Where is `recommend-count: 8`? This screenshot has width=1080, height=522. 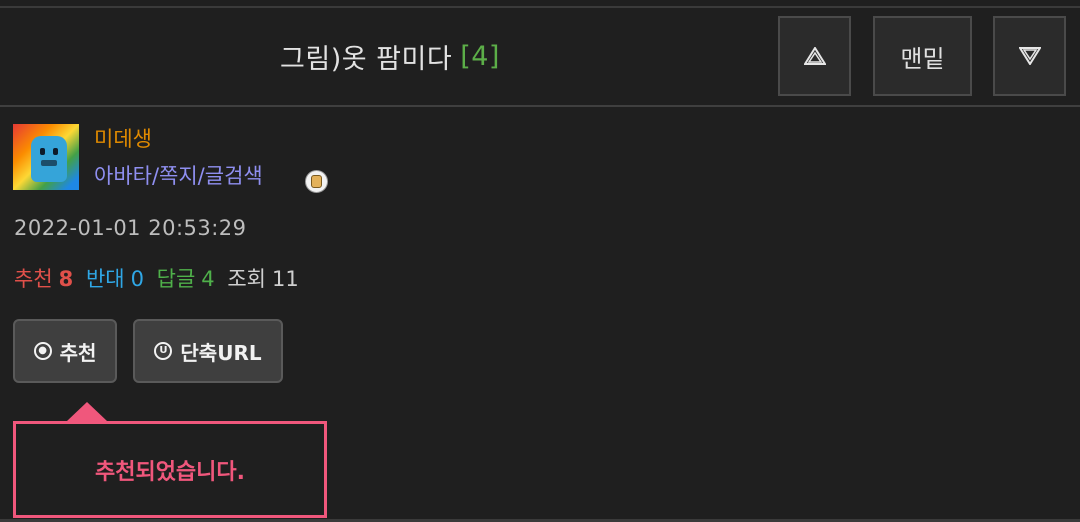 recommend-count: 8 is located at coordinates (66, 279).